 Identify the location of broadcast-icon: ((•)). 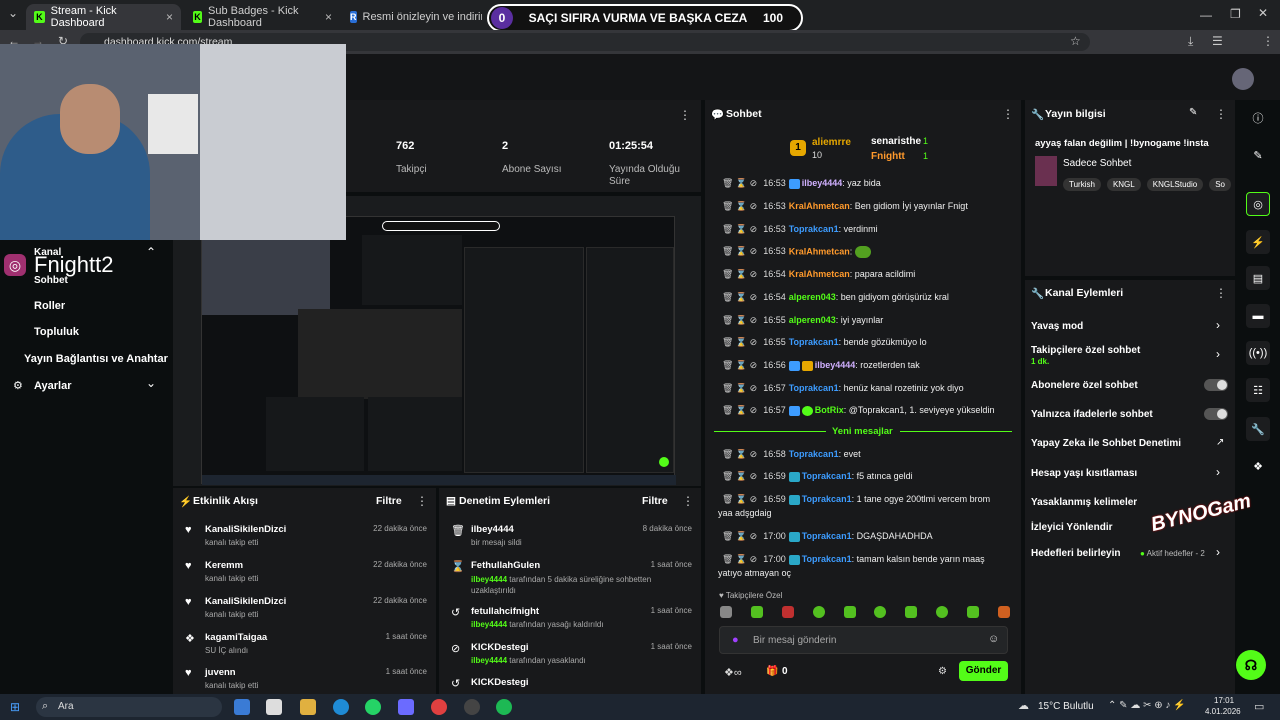
(1258, 353).